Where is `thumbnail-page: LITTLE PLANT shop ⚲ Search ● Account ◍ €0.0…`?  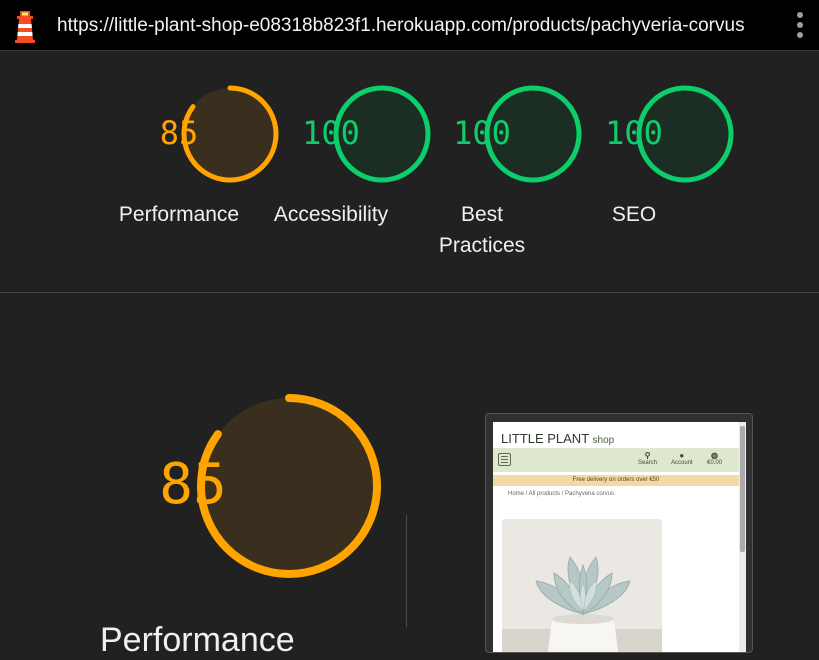 thumbnail-page: LITTLE PLANT shop ⚲ Search ● Account ◍ €0.0… is located at coordinates (616, 537).